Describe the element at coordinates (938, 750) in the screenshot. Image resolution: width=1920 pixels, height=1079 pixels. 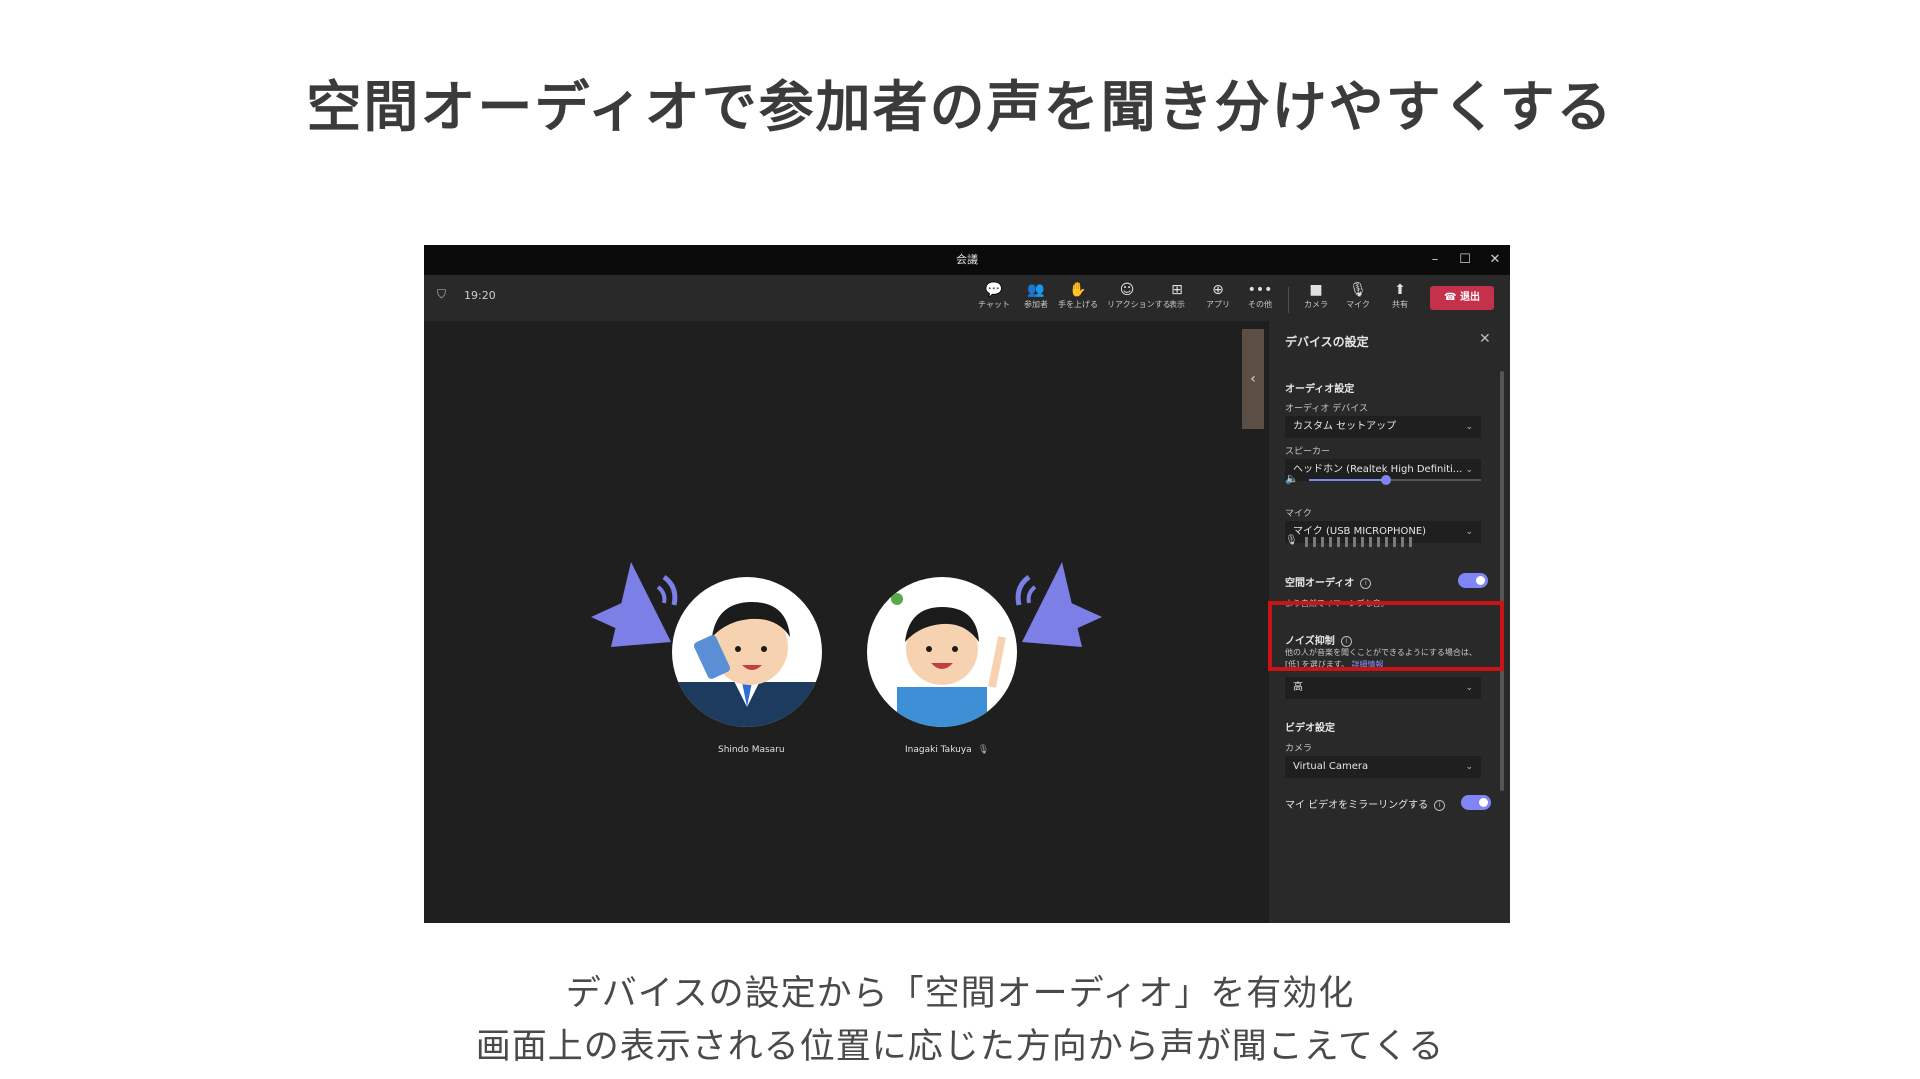
I see `participant-name-label: Inagaki Takuya` at that location.